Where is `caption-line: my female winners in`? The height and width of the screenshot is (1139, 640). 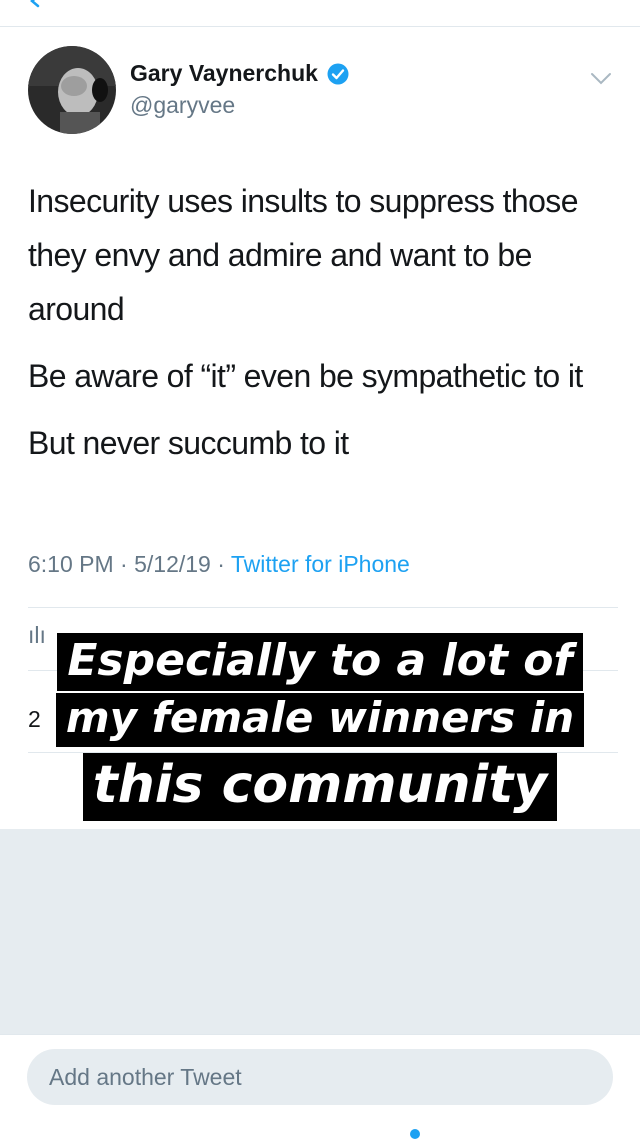 caption-line: my female winners in is located at coordinates (320, 720).